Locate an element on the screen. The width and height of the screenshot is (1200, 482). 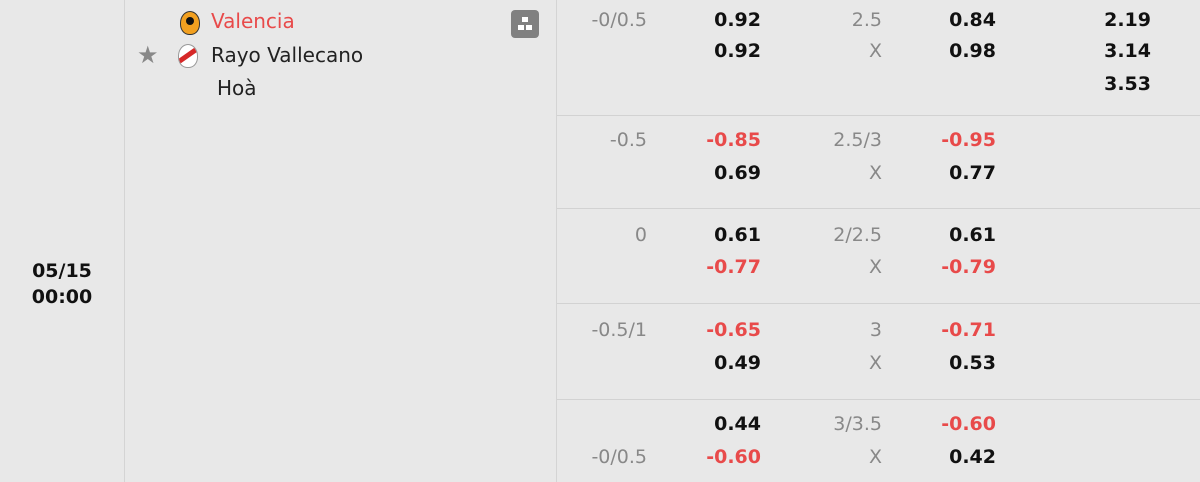
odds-row: -0.5 -0.85 0.69 2.5/3 X -0.95 0.77 is located at coordinates (878, 162).